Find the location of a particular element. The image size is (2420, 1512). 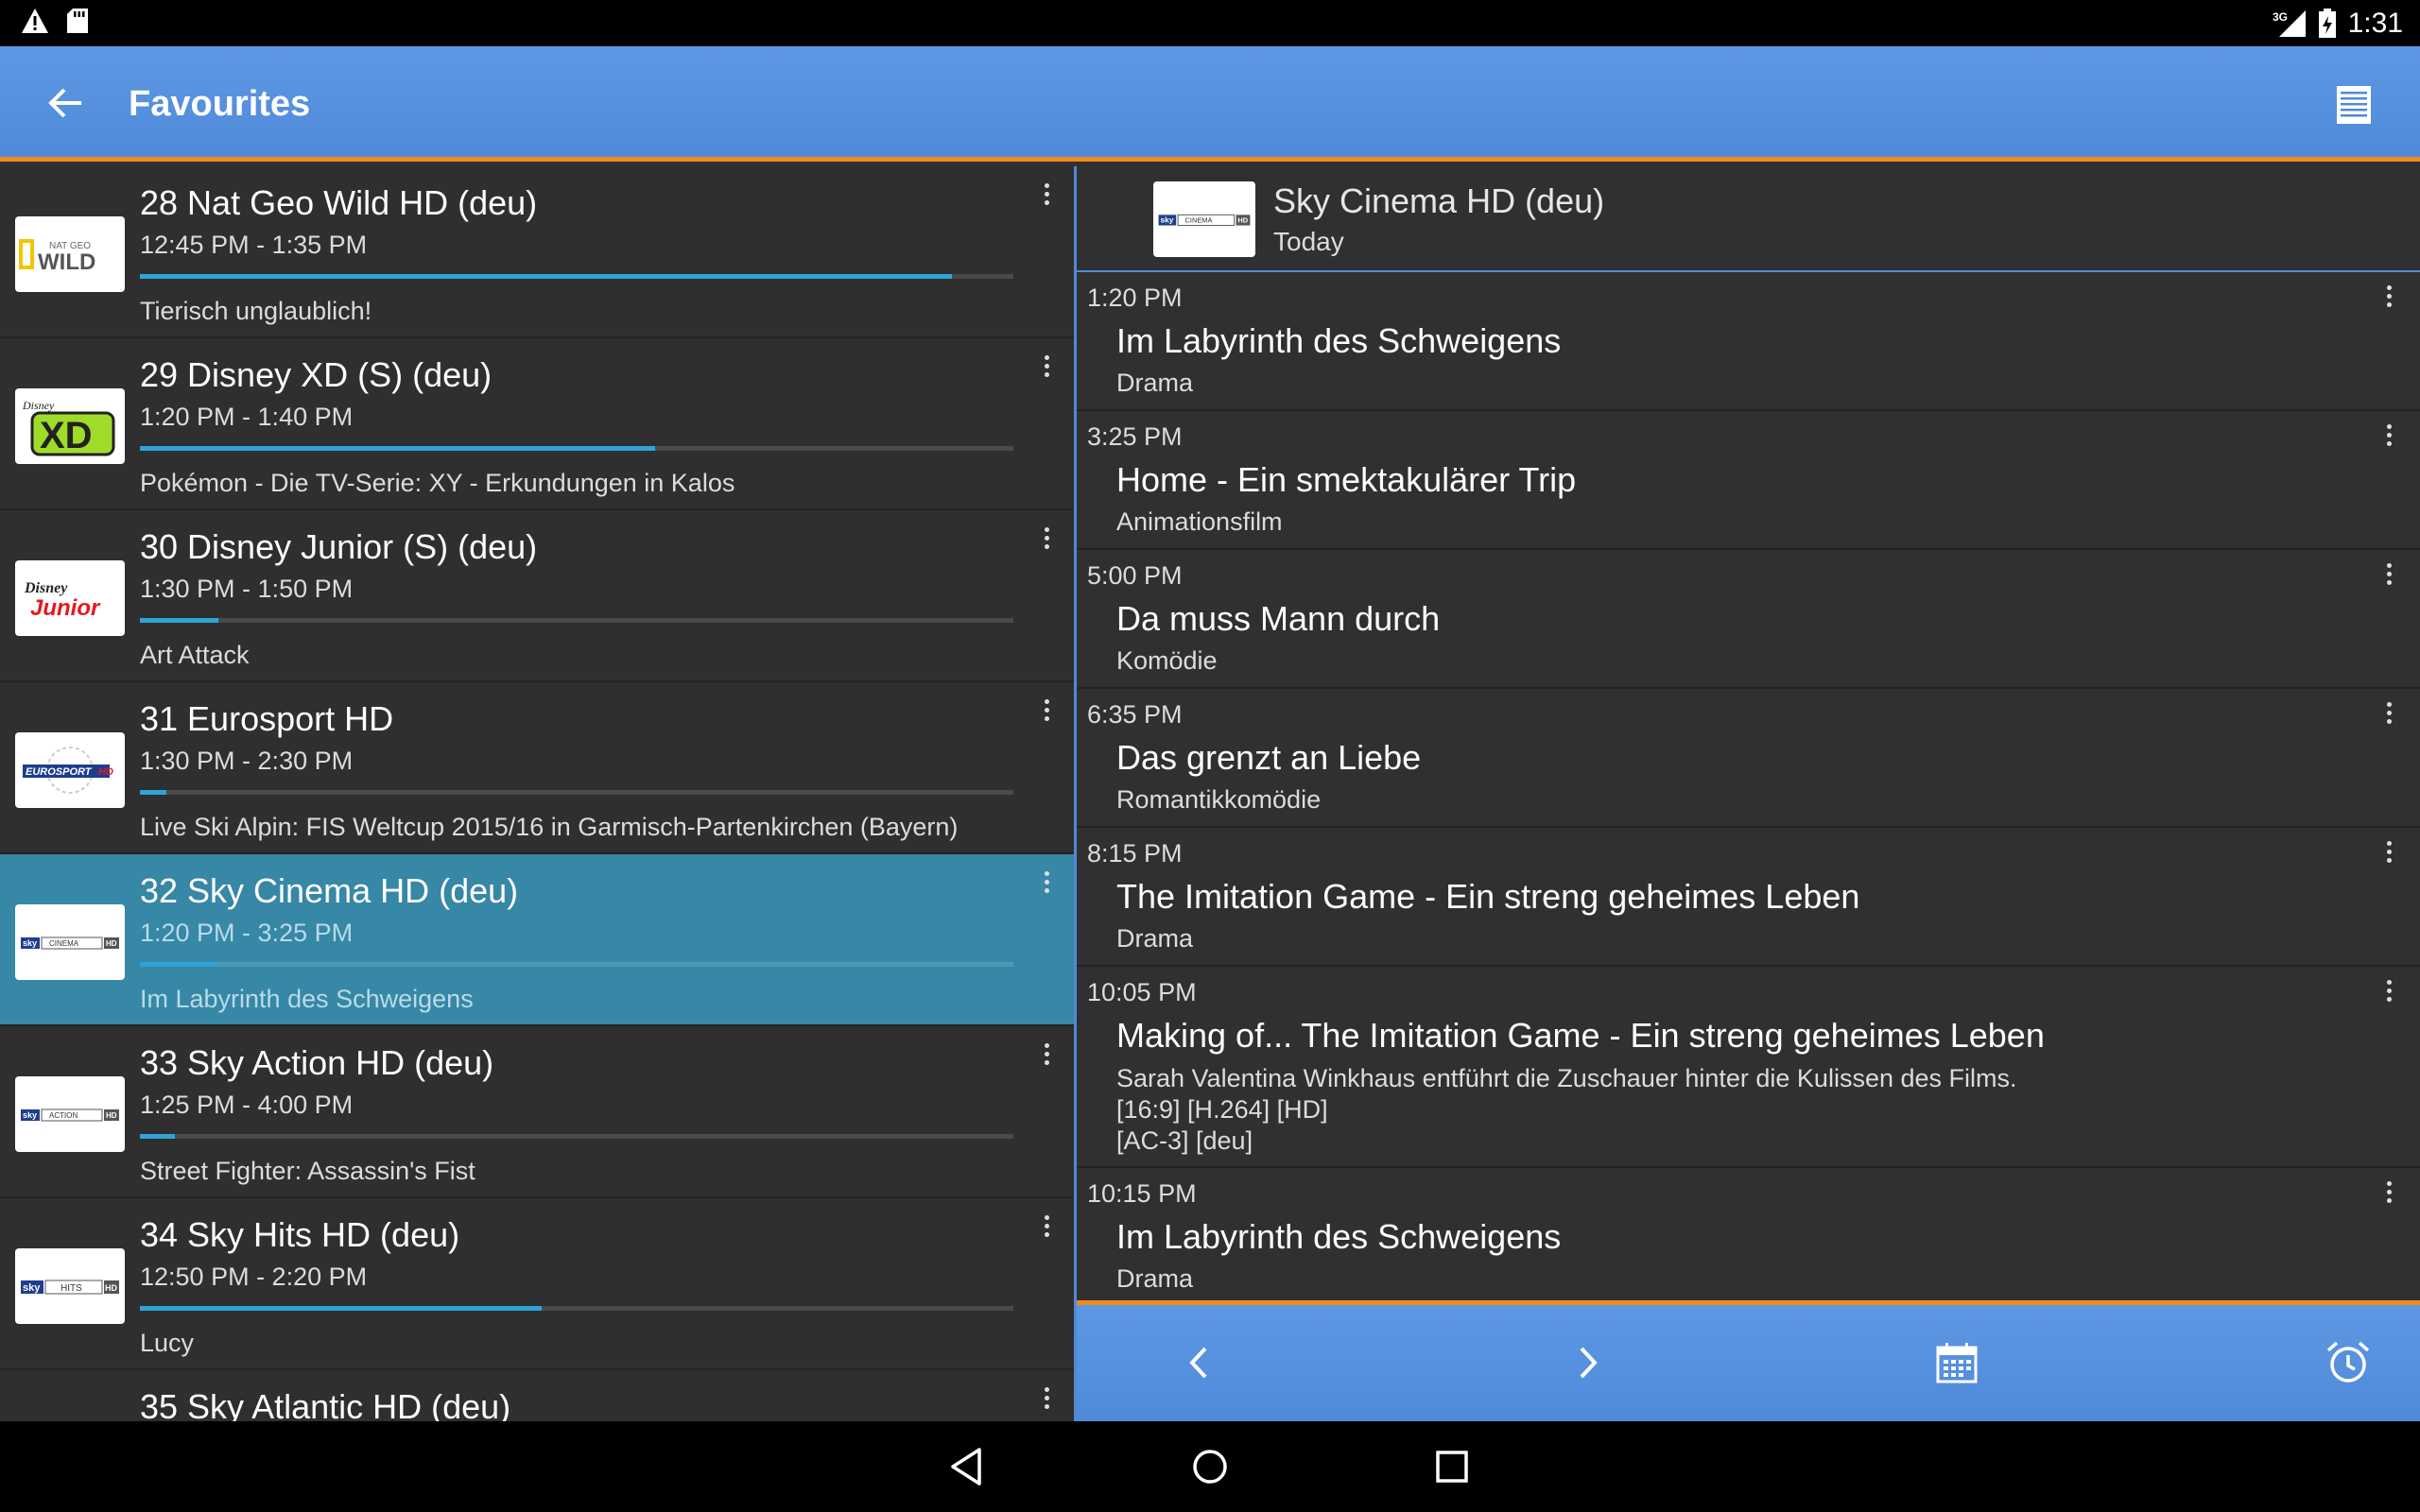

logo-text: Disney is located at coordinates (38, 405).